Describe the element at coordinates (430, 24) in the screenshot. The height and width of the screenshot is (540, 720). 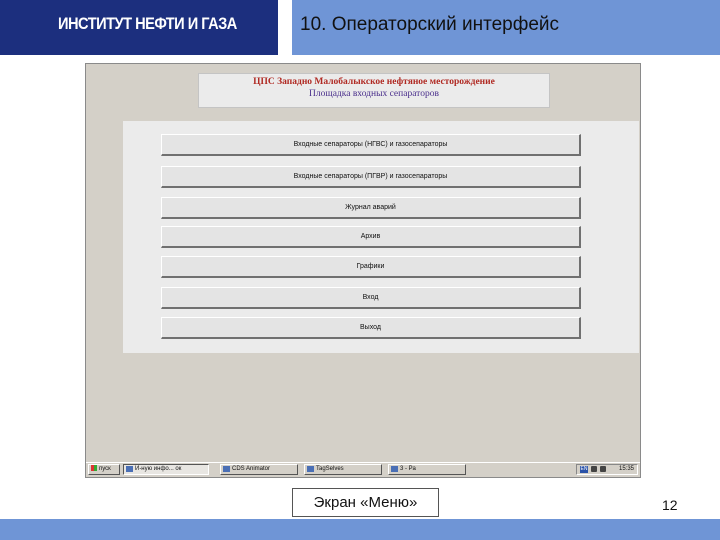
I see `slide-title: 10. Операторский интерфейс` at that location.